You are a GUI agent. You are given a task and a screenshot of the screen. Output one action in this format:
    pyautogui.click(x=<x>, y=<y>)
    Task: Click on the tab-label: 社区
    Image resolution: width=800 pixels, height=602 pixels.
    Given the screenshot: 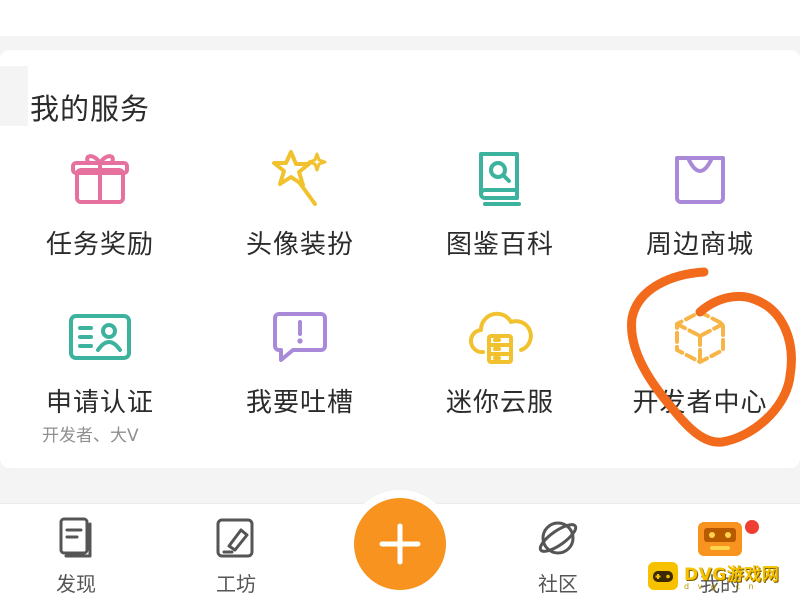 What is the action you would take?
    pyautogui.click(x=558, y=584)
    